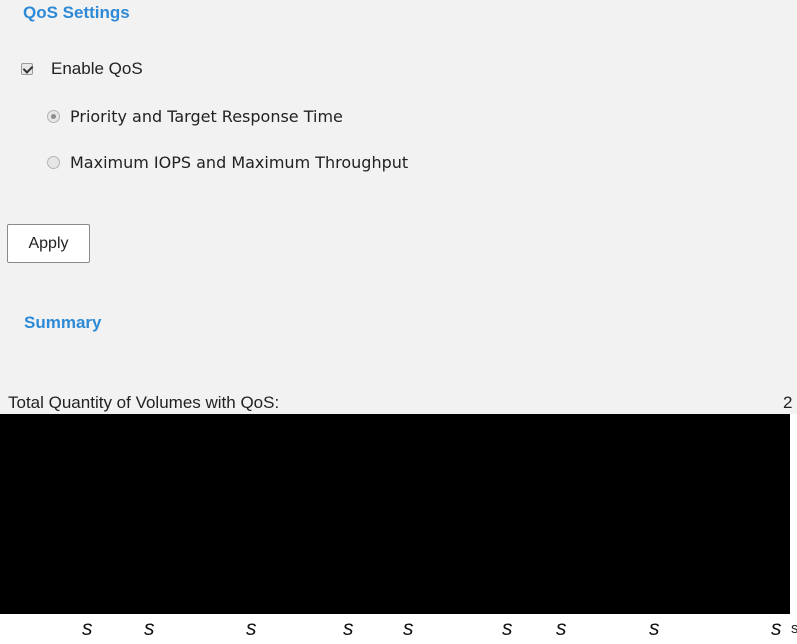 This screenshot has width=797, height=644. Describe the element at coordinates (788, 402) in the screenshot. I see `total-volumes-value: 2` at that location.